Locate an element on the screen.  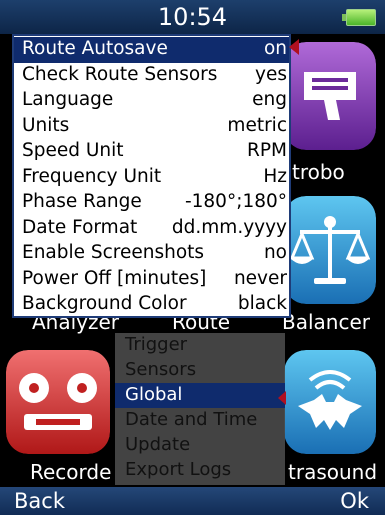
setting-power-off: Power Off [minutes] never is located at coordinates (151, 280).